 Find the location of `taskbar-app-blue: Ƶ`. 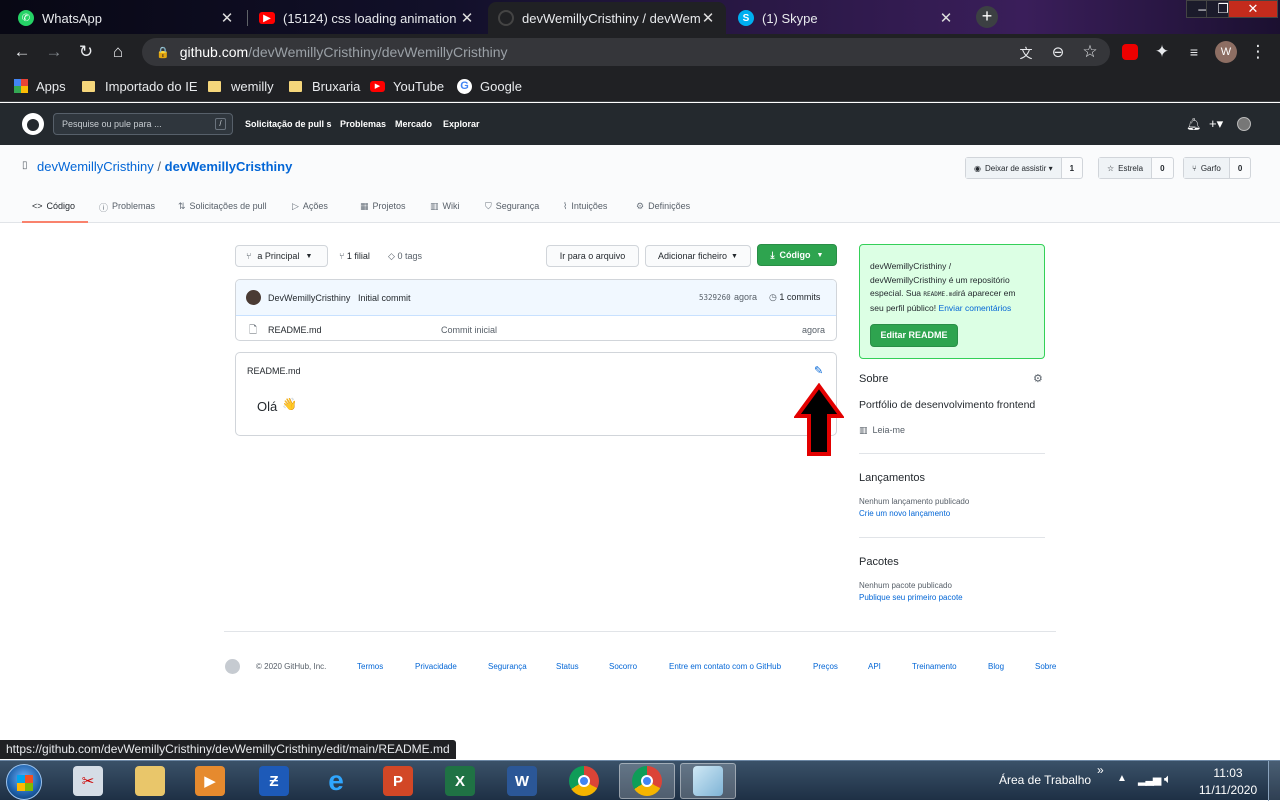

taskbar-app-blue: Ƶ is located at coordinates (274, 781).